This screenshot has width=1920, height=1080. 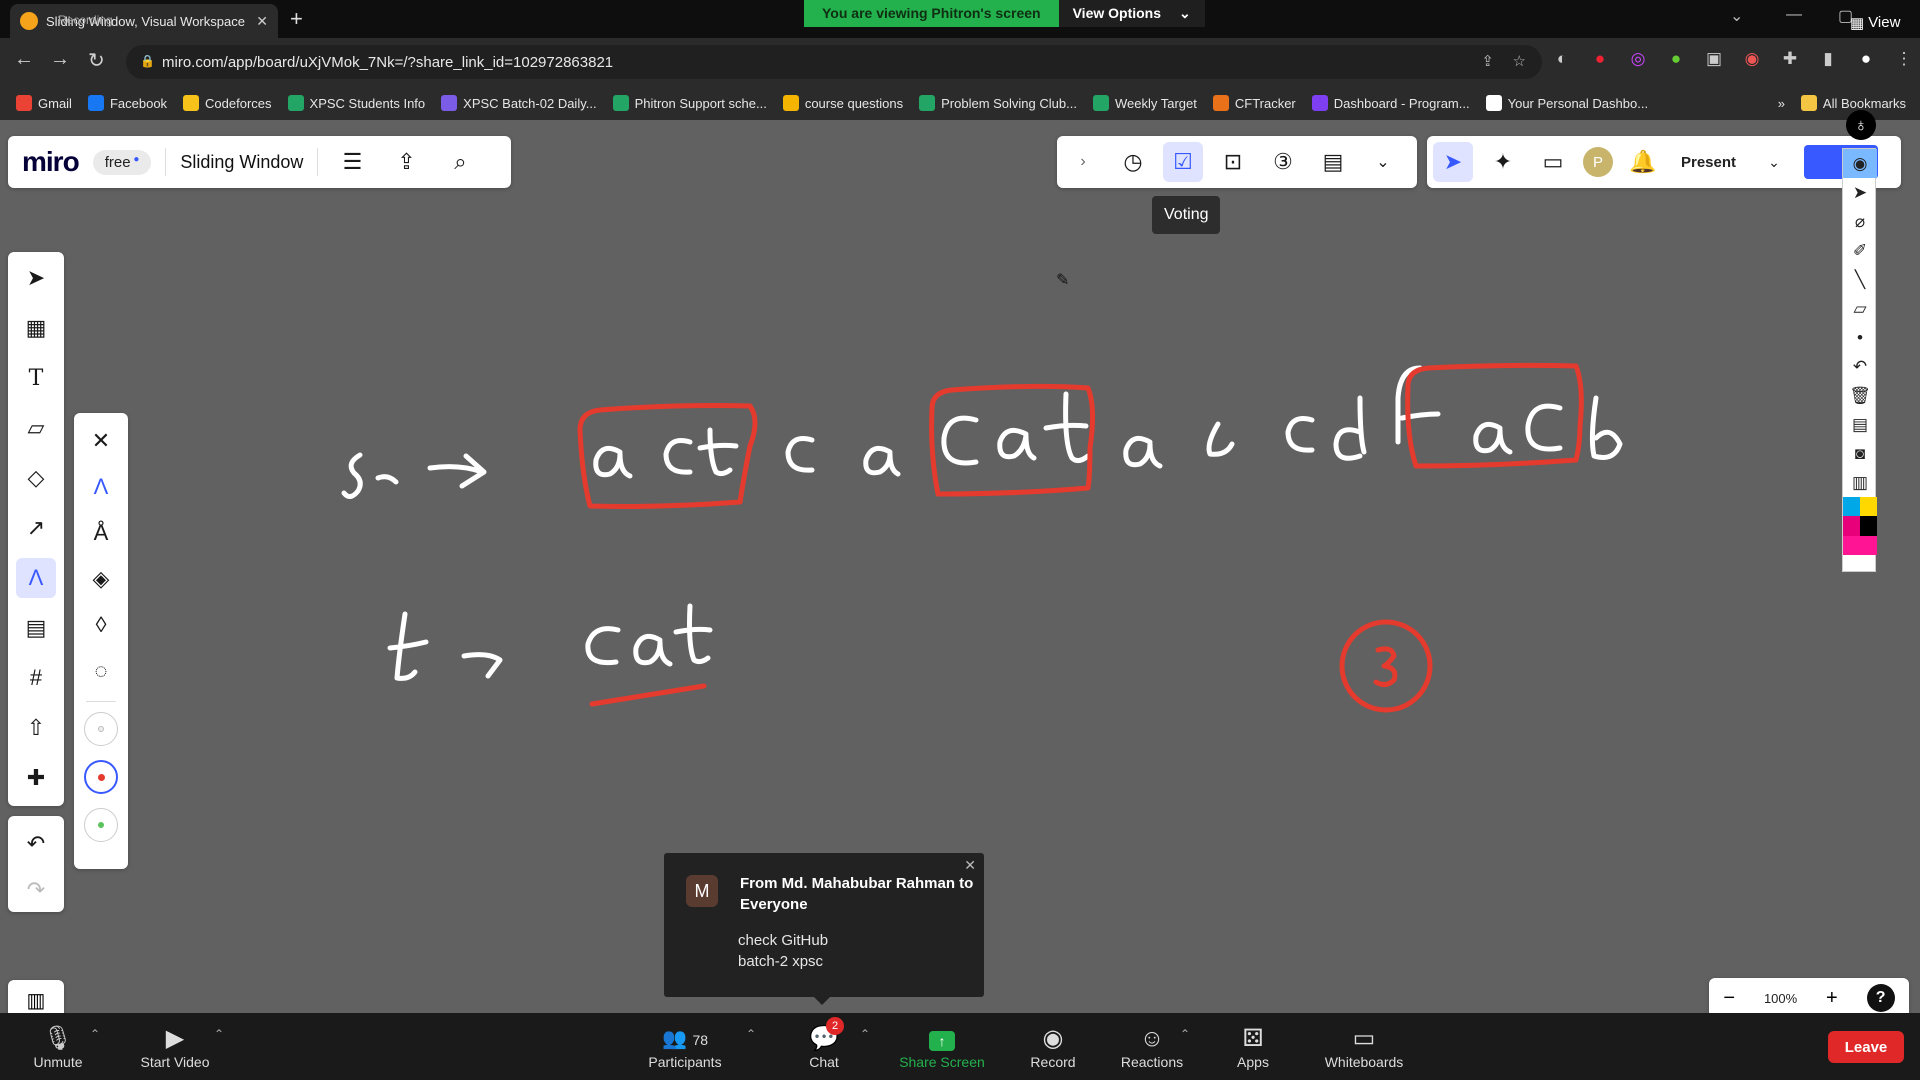 I want to click on bookmark-item: Weekly Target, so click(x=1144, y=103).